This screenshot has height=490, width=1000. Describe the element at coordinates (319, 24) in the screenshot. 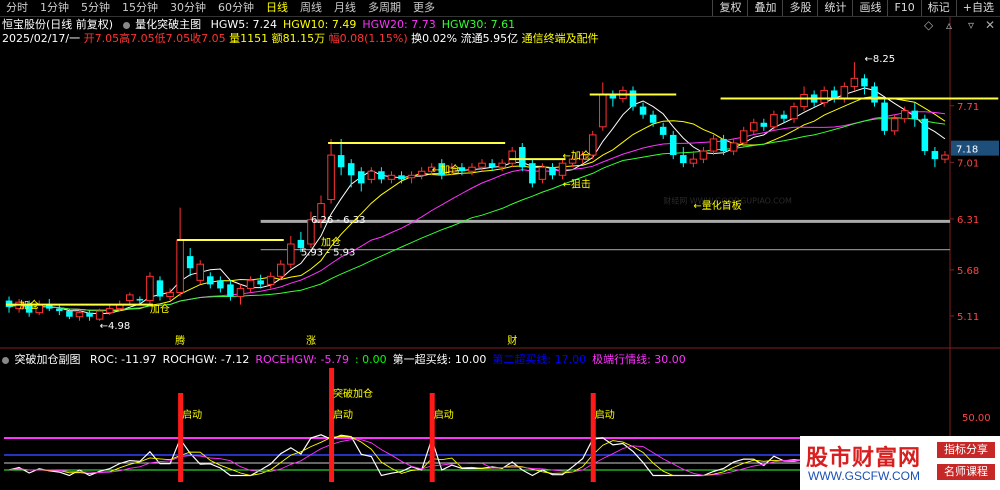

I see `ma-legend-item: HGW10: 7.49` at that location.